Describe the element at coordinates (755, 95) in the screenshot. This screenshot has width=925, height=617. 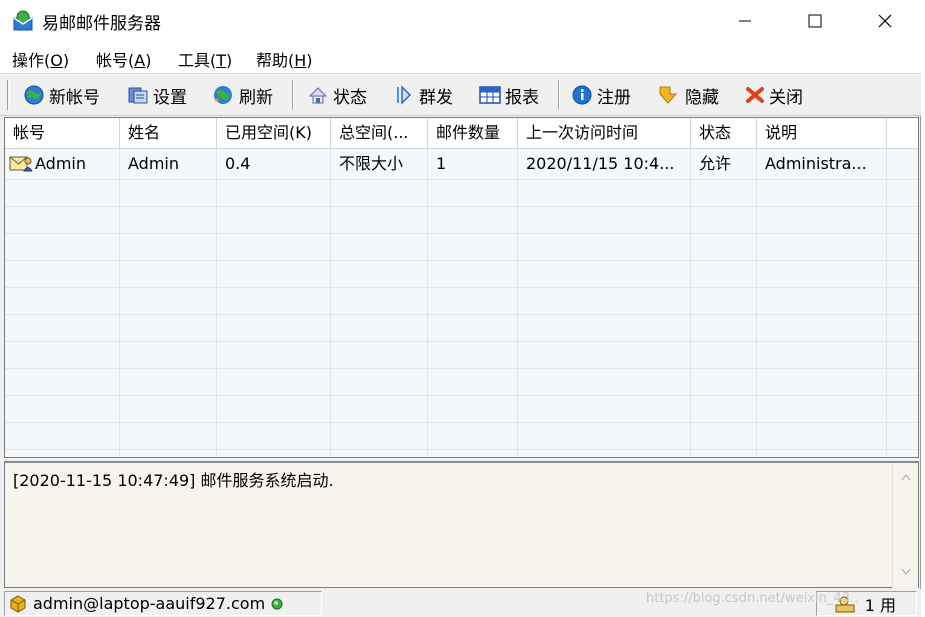
I see `close-x-icon` at that location.